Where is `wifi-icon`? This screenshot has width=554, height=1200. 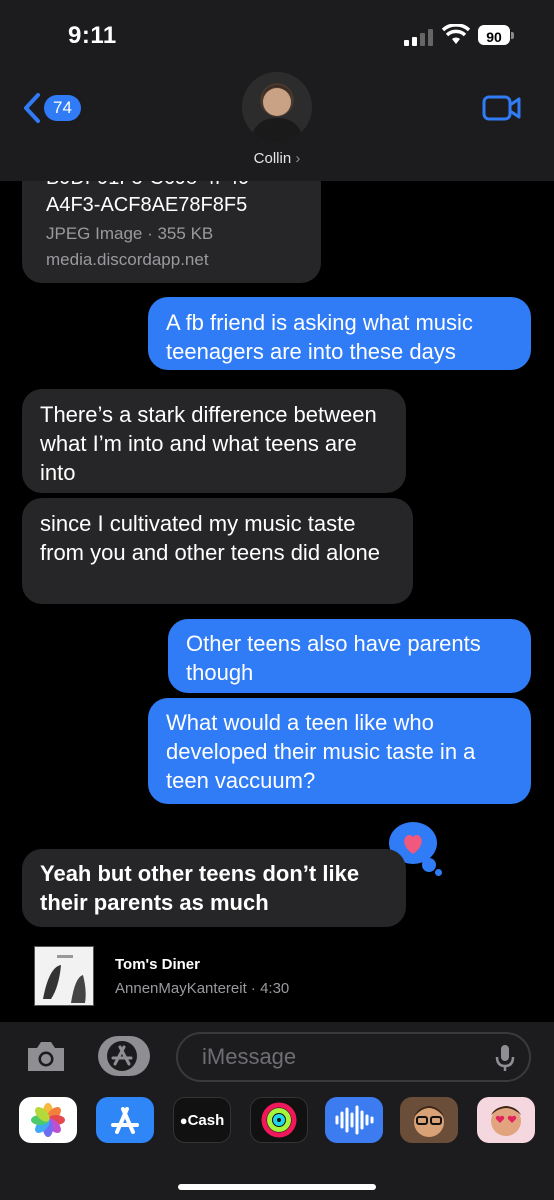 wifi-icon is located at coordinates (456, 37).